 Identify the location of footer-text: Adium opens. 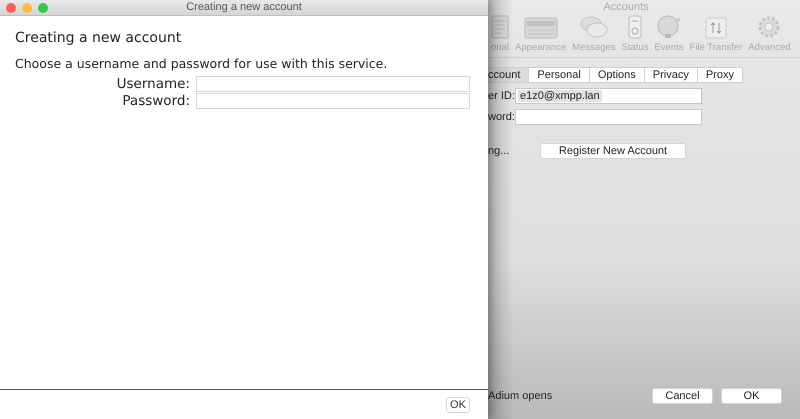
(520, 396).